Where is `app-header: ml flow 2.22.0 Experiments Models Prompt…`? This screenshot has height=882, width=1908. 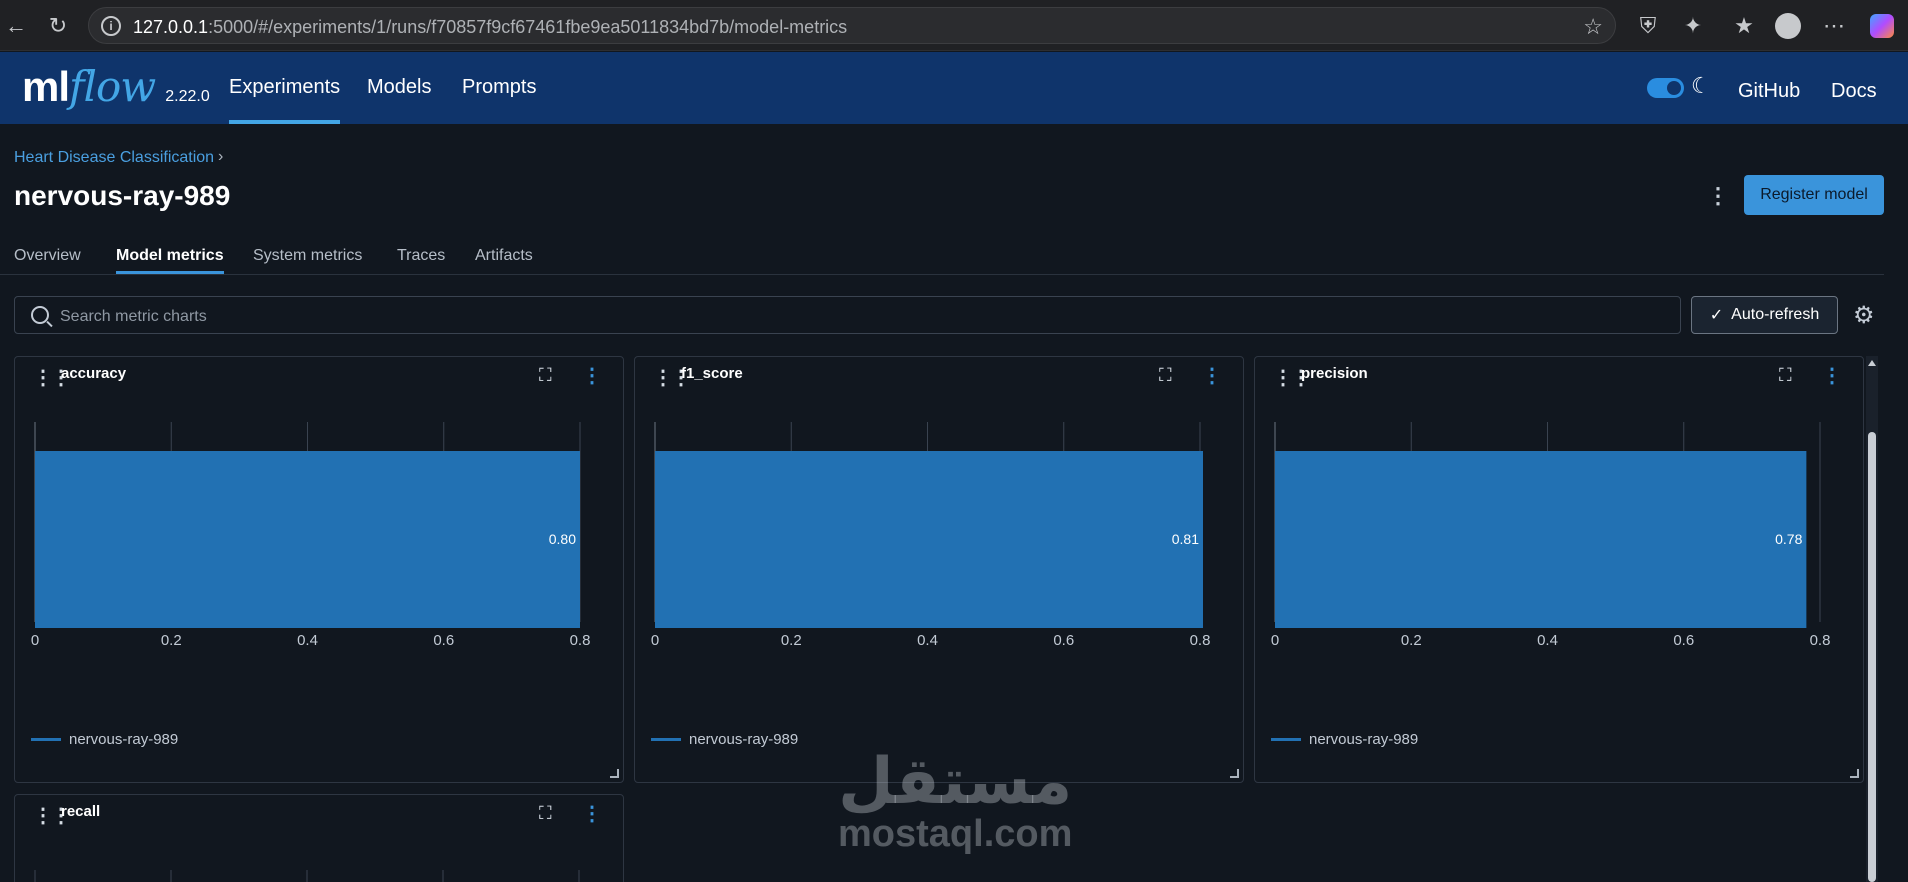
app-header: ml flow 2.22.0 Experiments Models Prompt… is located at coordinates (954, 88).